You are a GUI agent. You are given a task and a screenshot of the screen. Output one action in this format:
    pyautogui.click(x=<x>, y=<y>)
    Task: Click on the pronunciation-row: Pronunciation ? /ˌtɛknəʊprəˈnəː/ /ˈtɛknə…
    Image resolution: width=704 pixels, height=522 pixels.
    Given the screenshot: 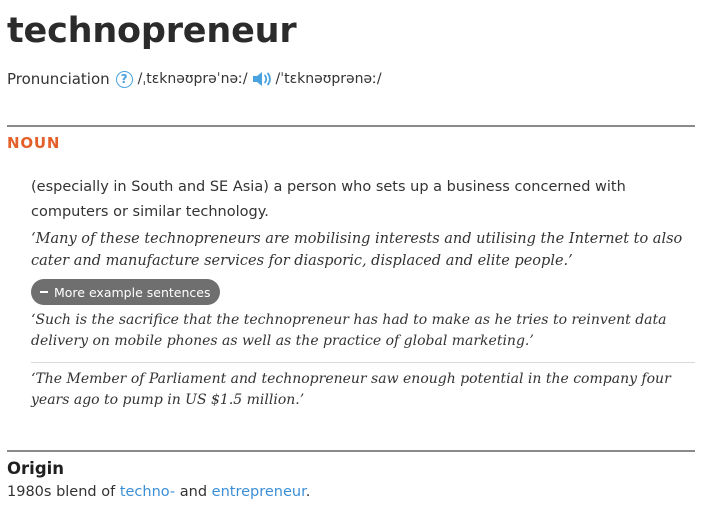 What is the action you would take?
    pyautogui.click(x=194, y=79)
    